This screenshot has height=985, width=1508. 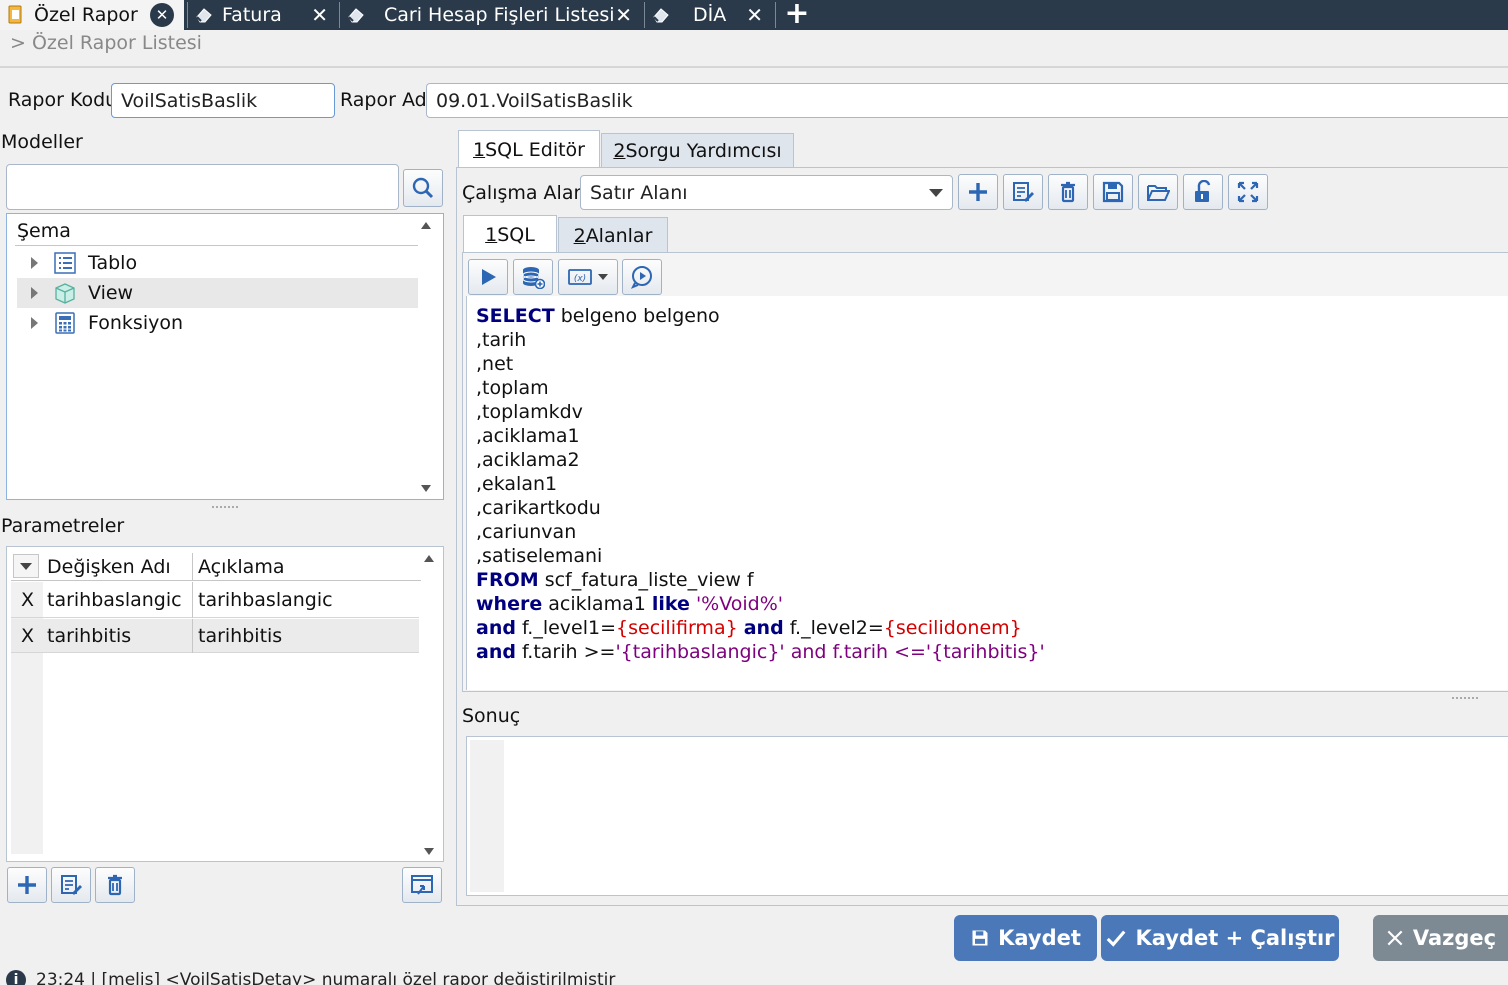 I want to click on tab-sql-editor: 1 SQL Editör, so click(x=529, y=149).